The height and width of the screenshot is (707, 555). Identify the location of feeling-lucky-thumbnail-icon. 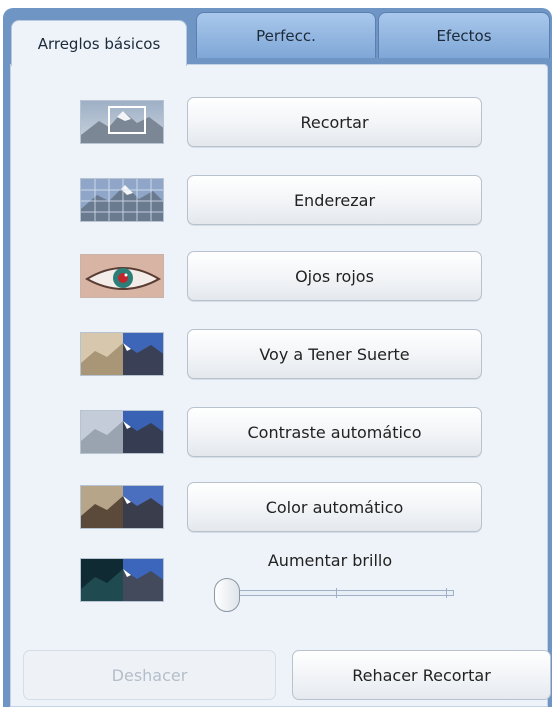
(122, 354).